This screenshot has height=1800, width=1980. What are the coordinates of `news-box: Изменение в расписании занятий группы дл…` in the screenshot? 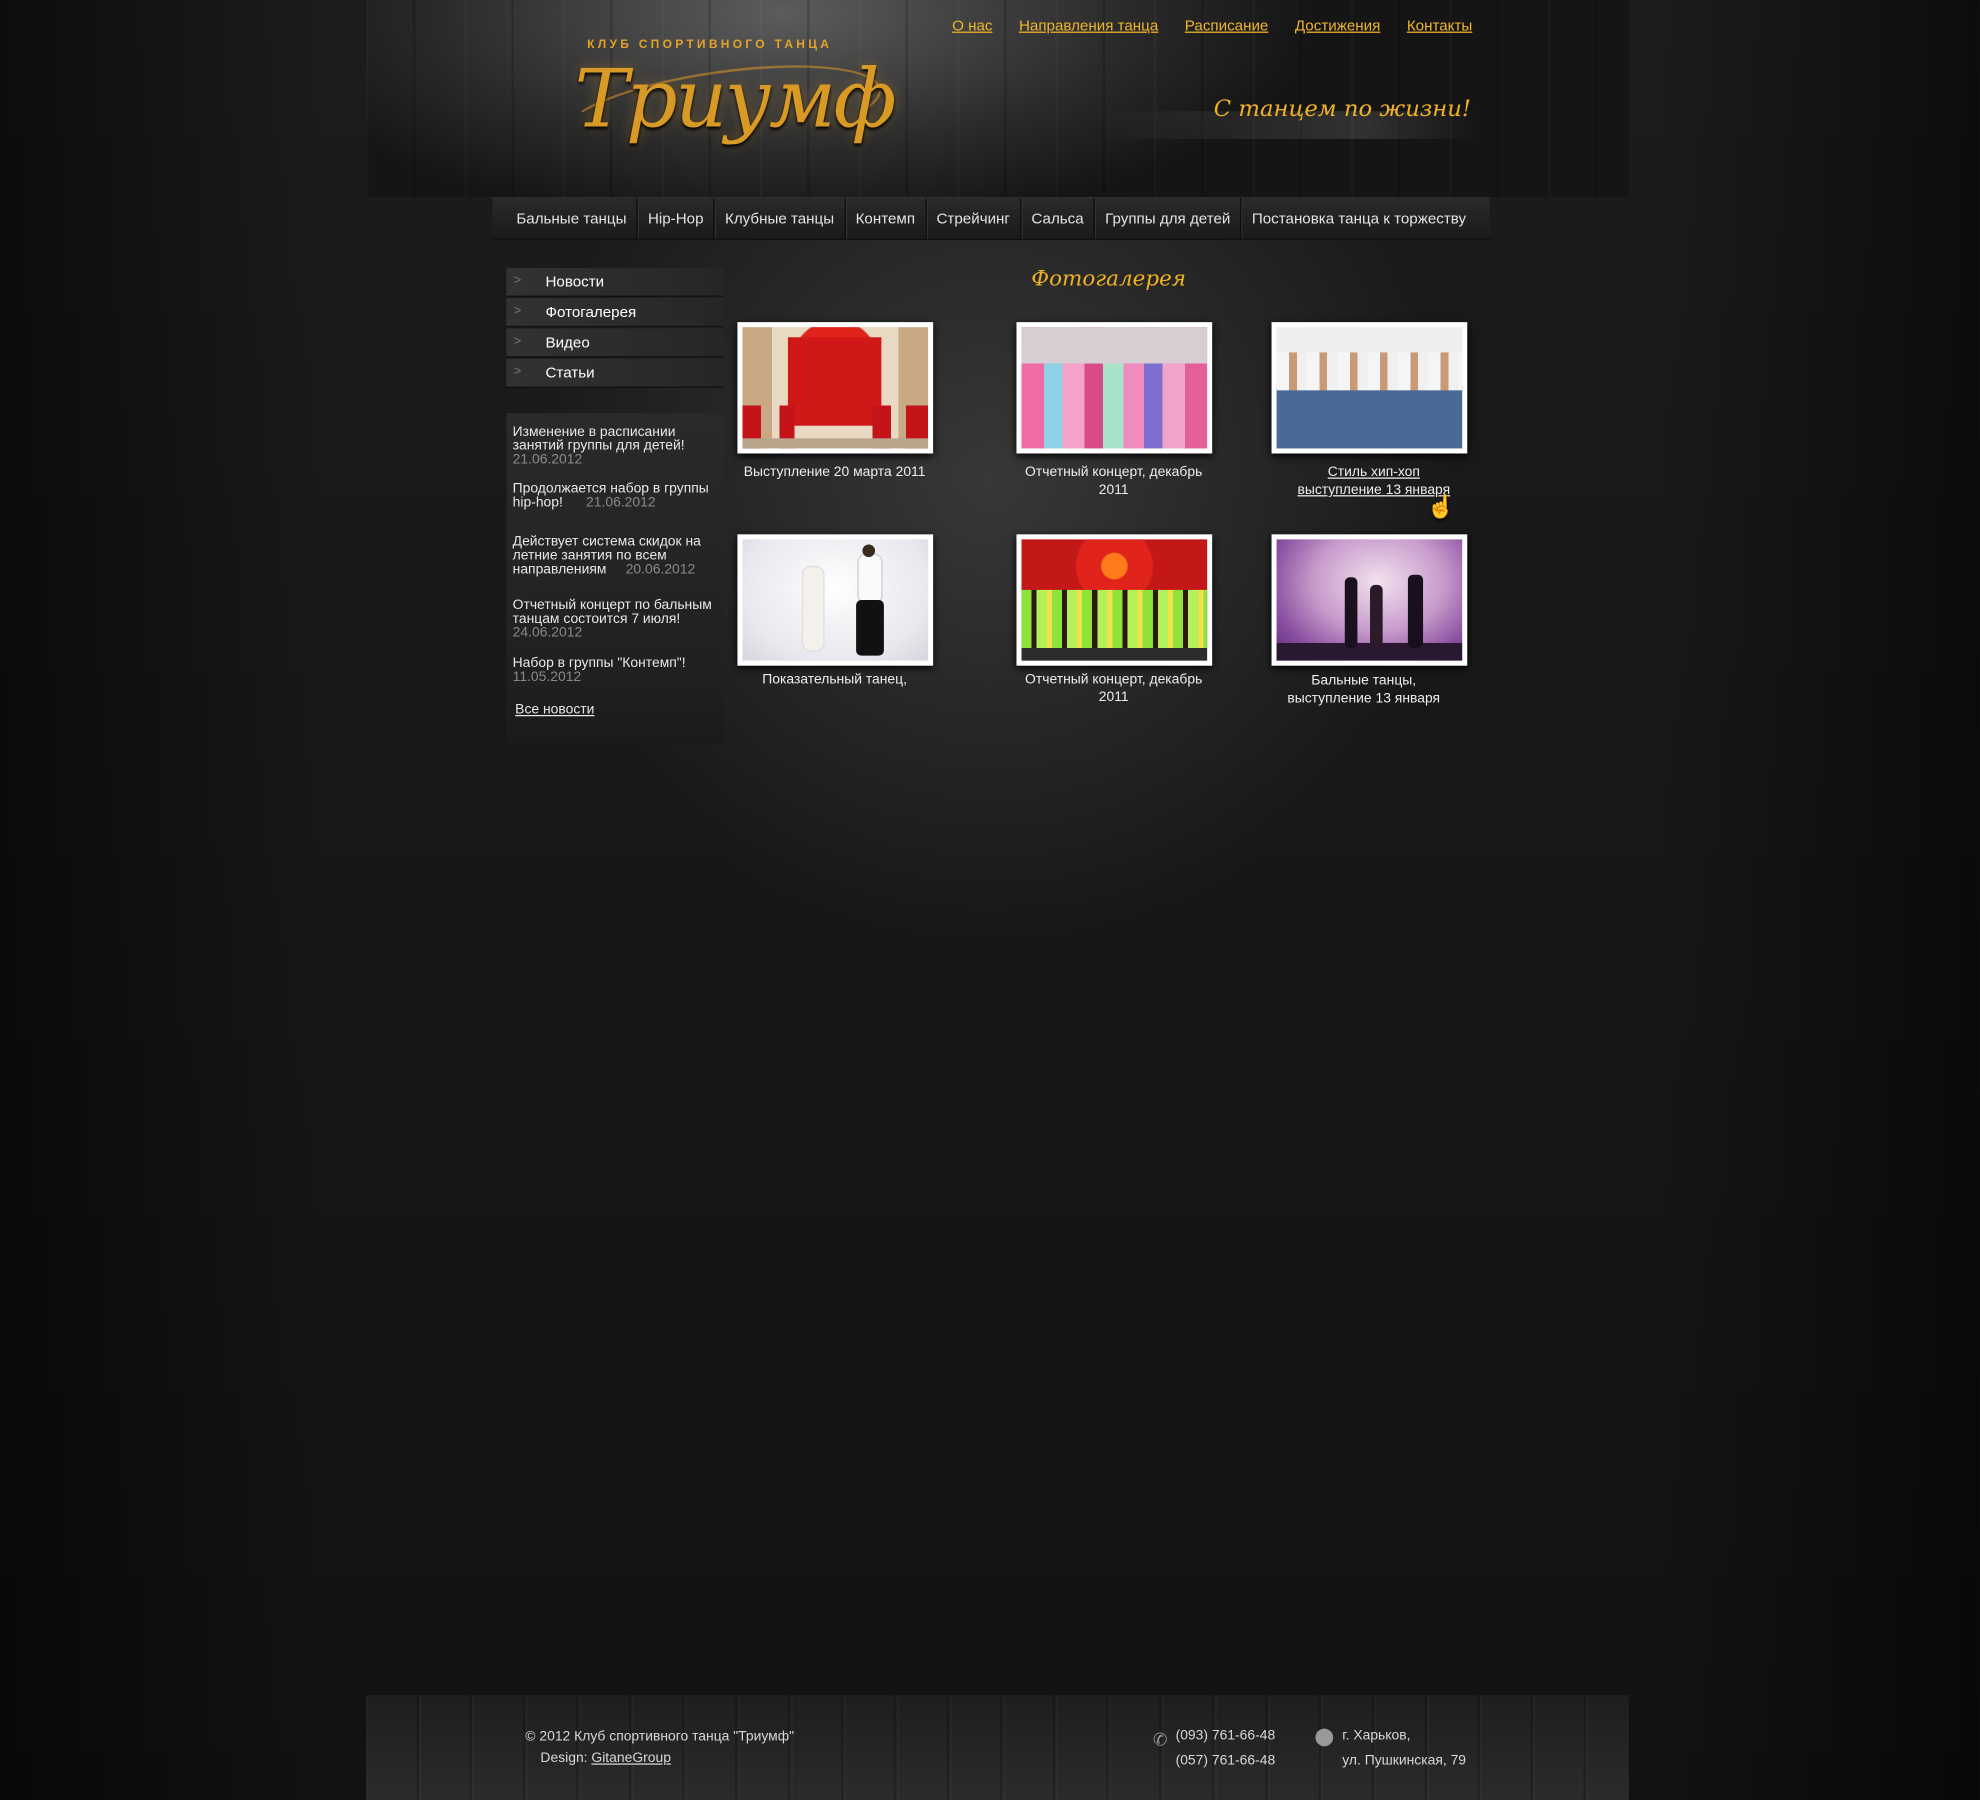 It's located at (615, 579).